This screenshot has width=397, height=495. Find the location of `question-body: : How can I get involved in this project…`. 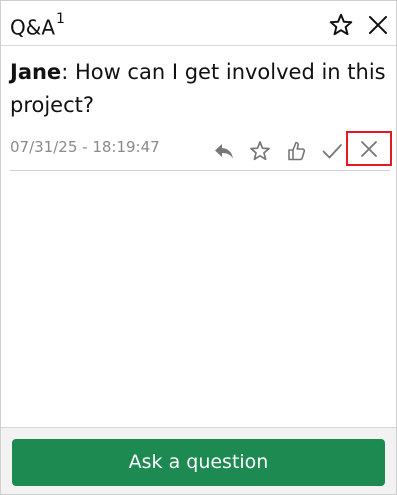

question-body: : How can I get involved in this project… is located at coordinates (198, 88).